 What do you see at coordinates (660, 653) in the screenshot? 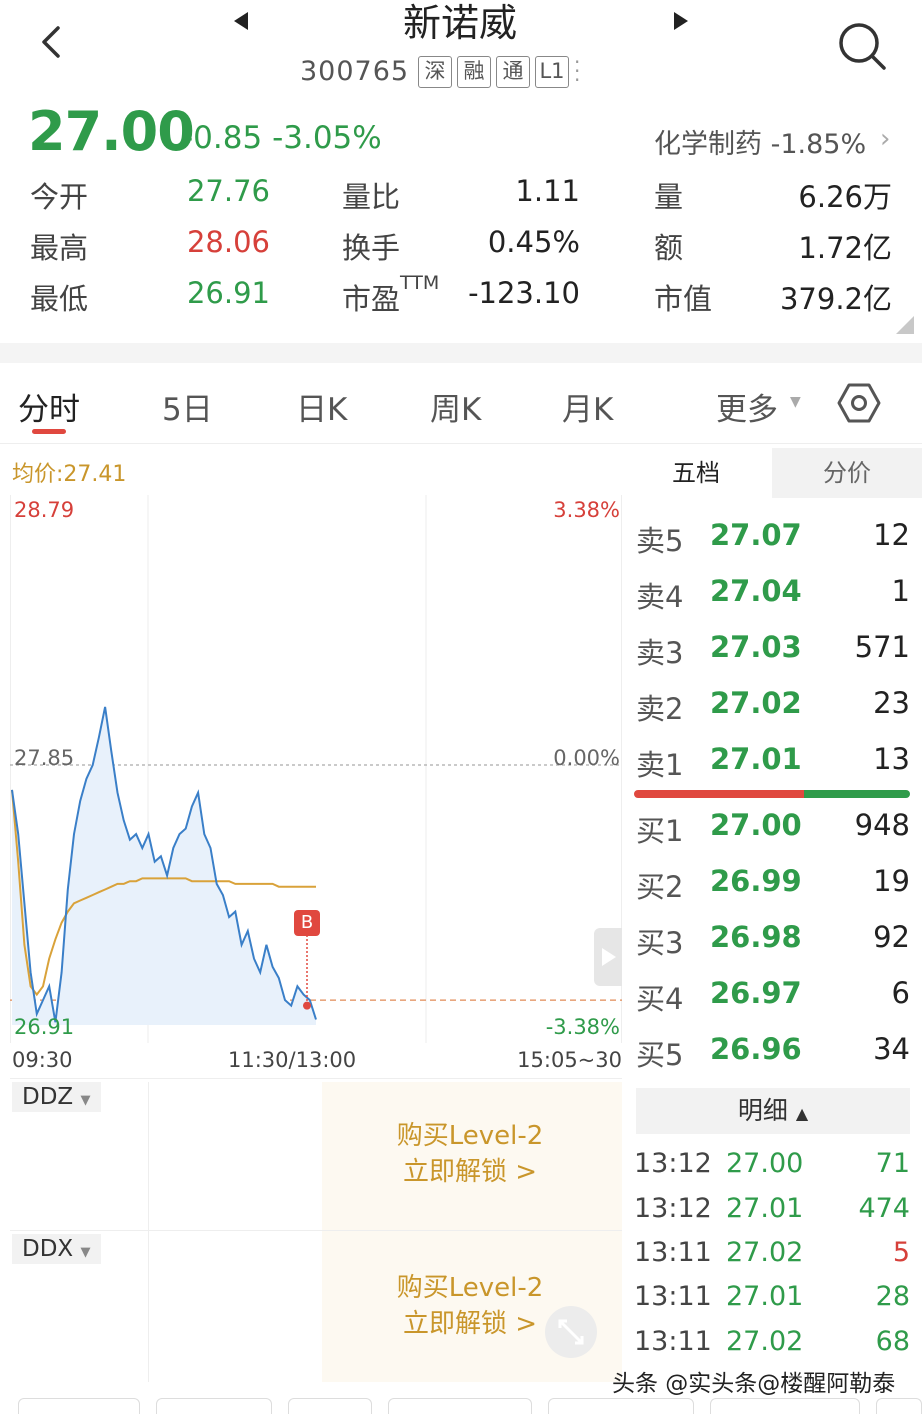
I see `ask3-label: 卖3` at bounding box center [660, 653].